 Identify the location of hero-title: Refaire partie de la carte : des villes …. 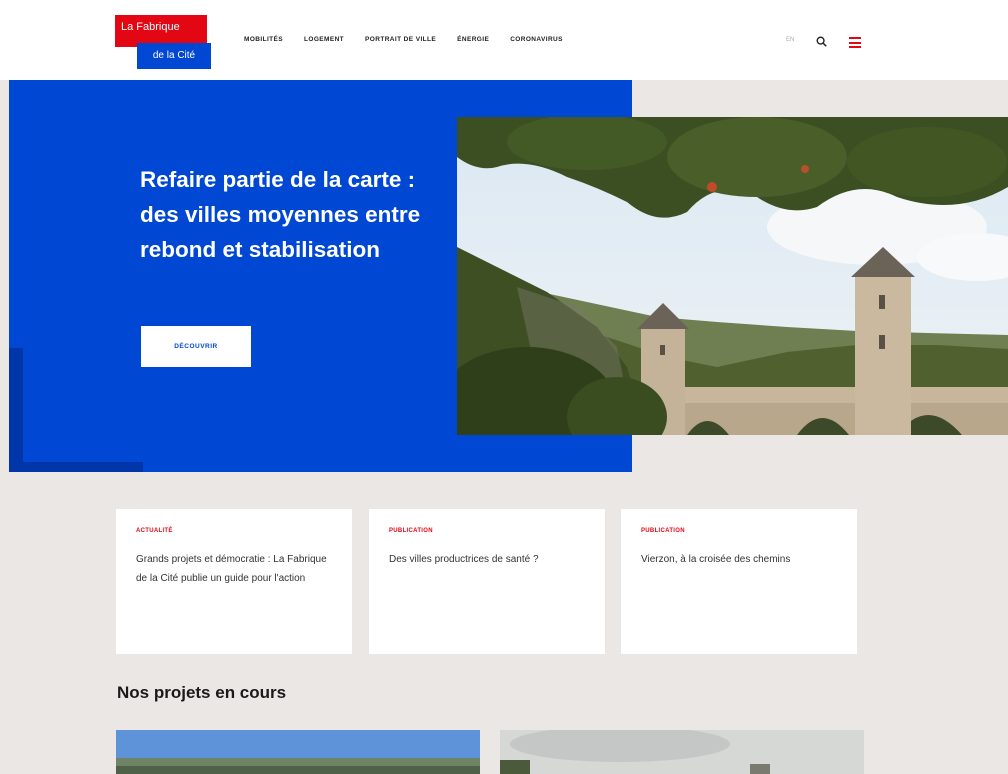
(290, 214).